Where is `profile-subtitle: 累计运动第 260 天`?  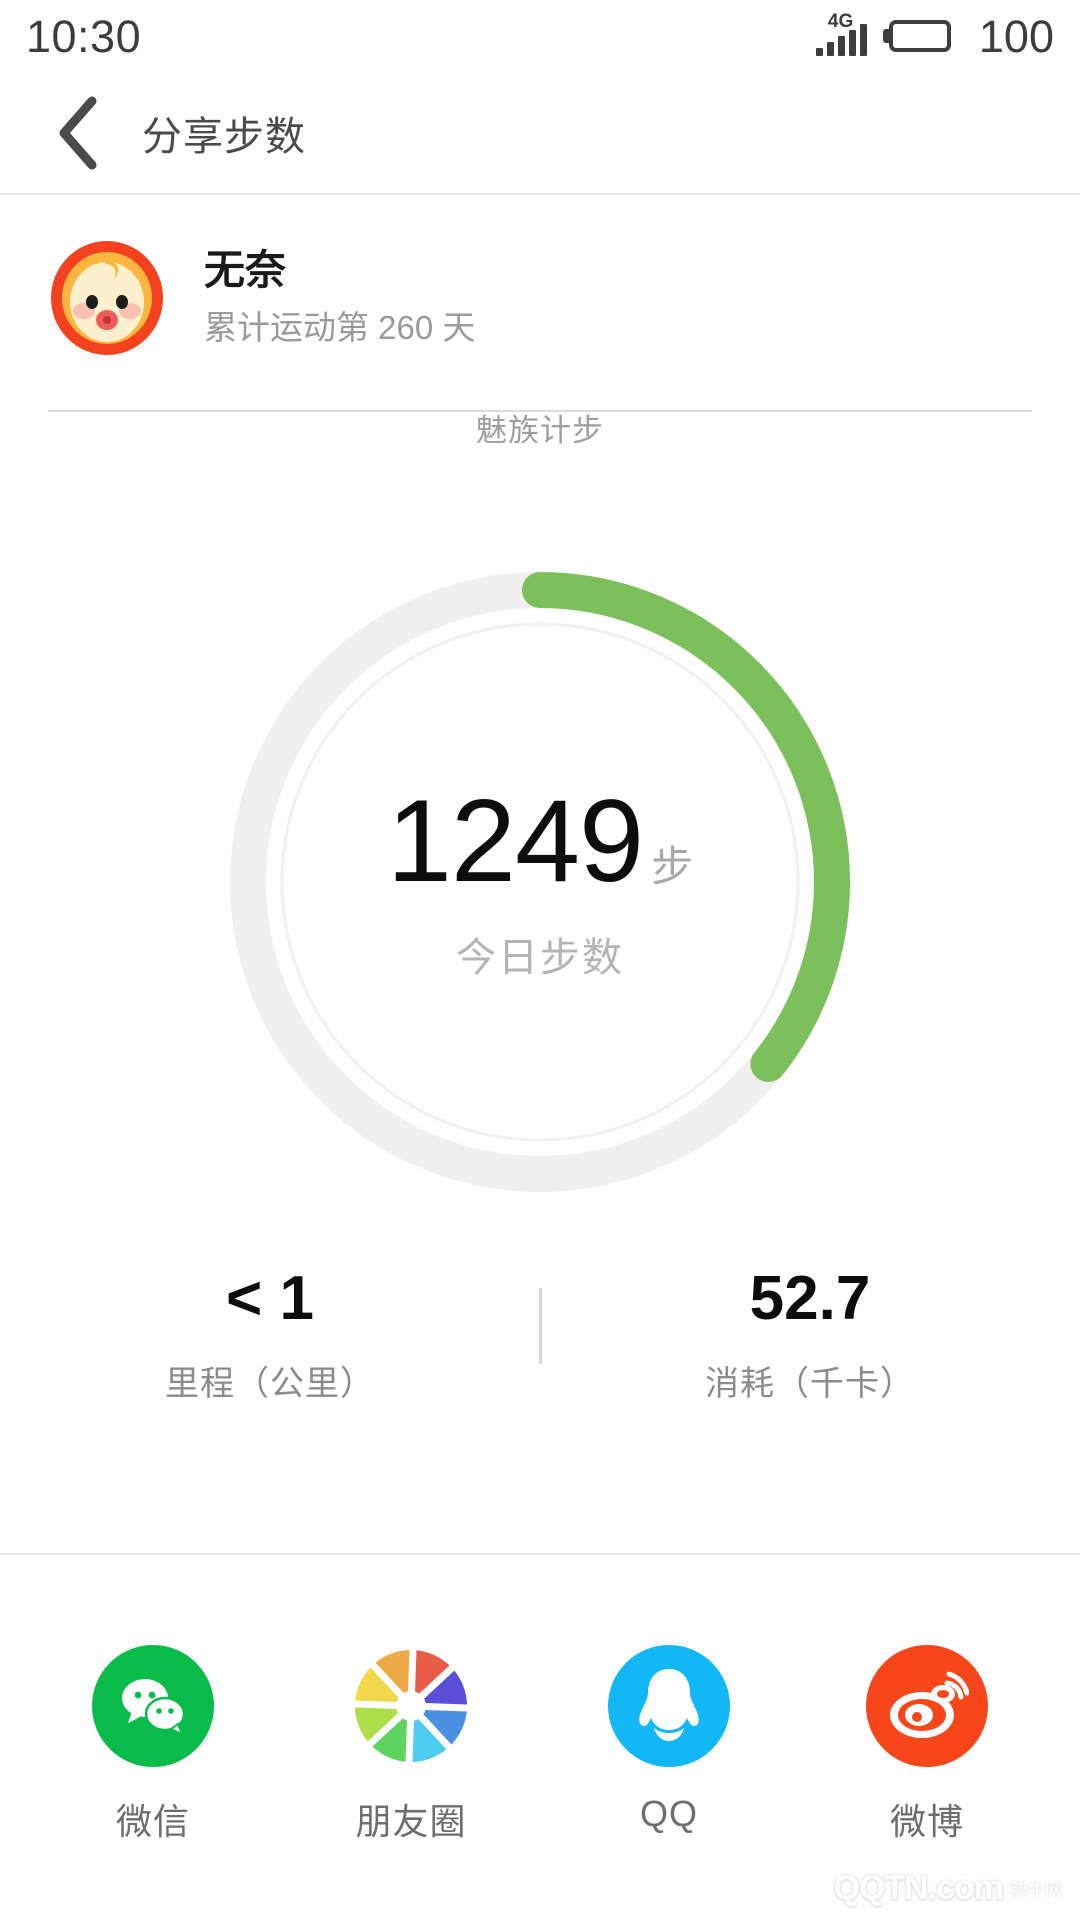
profile-subtitle: 累计运动第 260 天 is located at coordinates (340, 328).